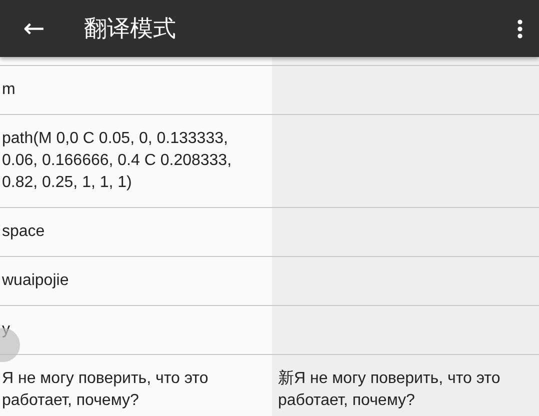 The image size is (539, 416). What do you see at coordinates (9, 89) in the screenshot?
I see `source-text: m` at bounding box center [9, 89].